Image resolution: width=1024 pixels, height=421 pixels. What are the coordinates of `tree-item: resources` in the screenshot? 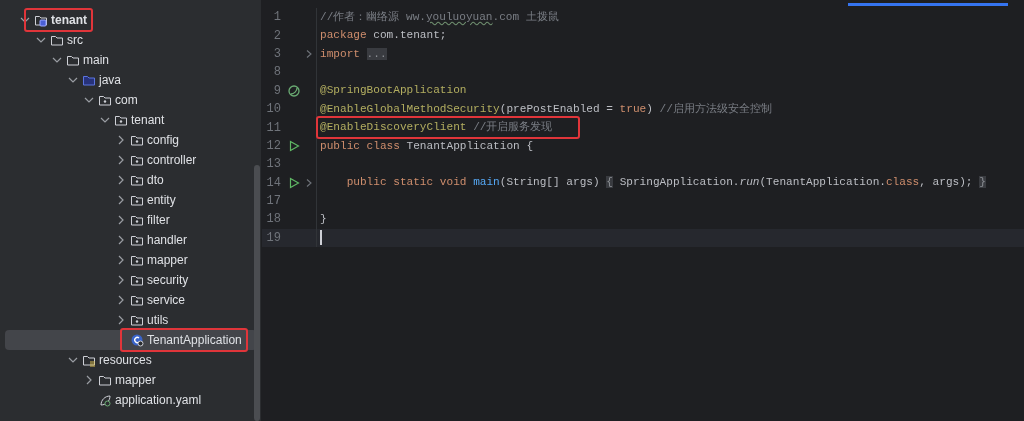 It's located at (131, 360).